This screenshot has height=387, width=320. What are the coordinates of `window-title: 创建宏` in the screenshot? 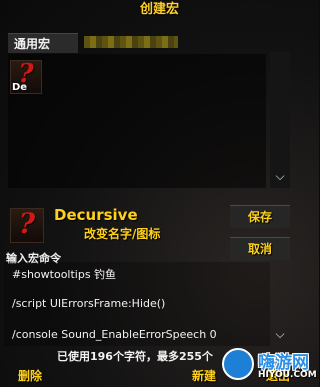 It's located at (159, 9).